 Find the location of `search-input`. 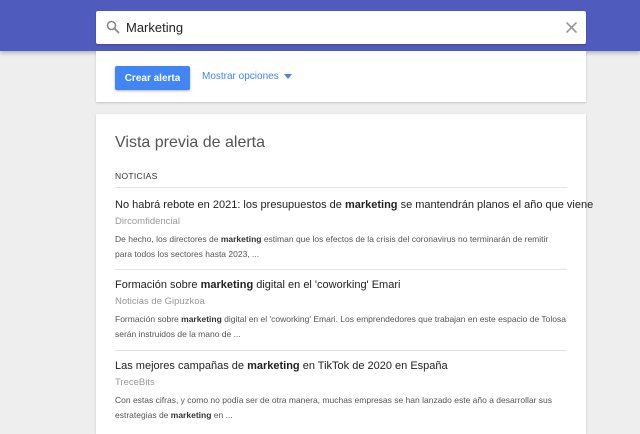

search-input is located at coordinates (336, 27).